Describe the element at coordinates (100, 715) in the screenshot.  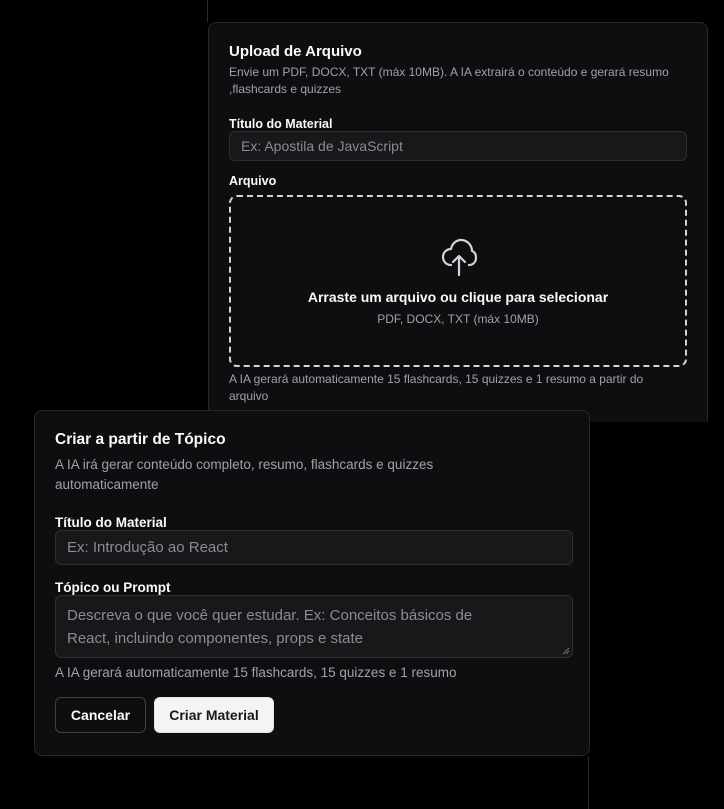
I see `cancel-button: Cancelar` at that location.